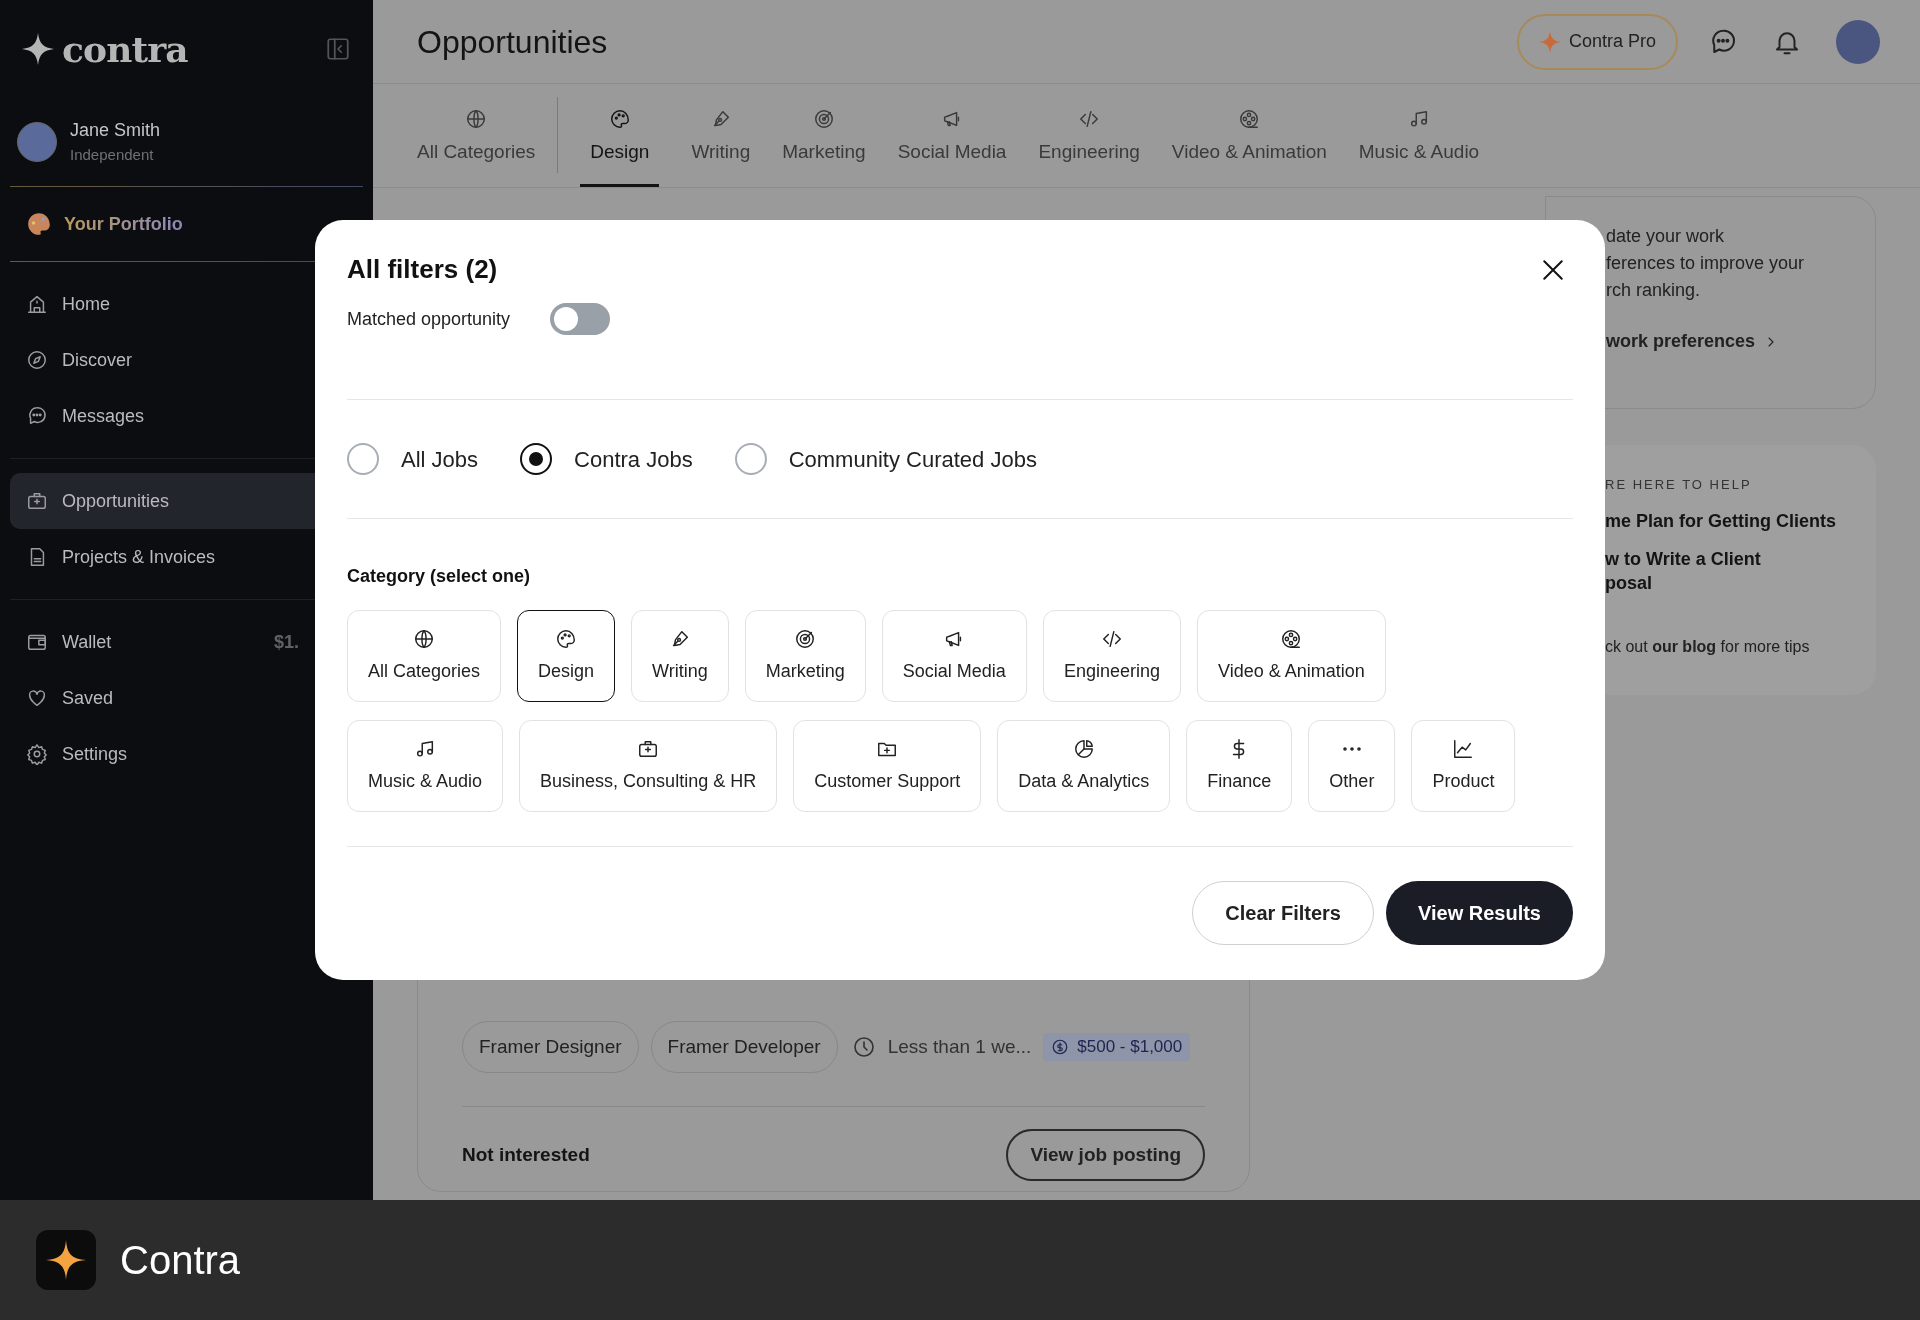  What do you see at coordinates (1117, 1047) in the screenshot?
I see `budget-badge: $500 - $1,000` at bounding box center [1117, 1047].